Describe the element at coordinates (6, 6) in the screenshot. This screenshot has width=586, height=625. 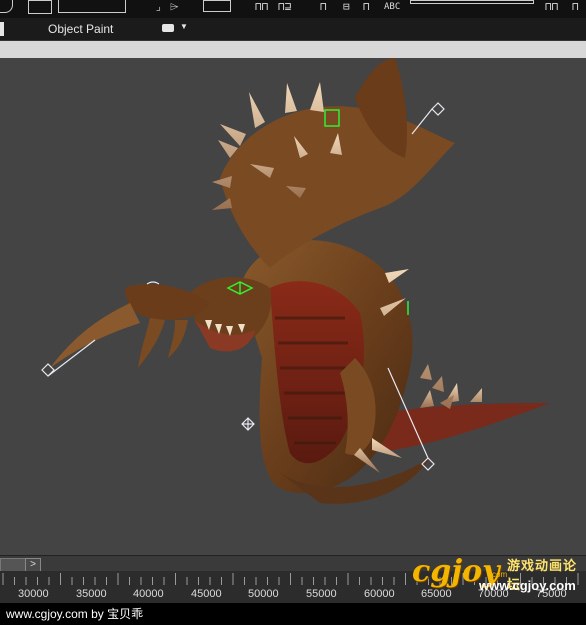
I see `undo-icon` at that location.